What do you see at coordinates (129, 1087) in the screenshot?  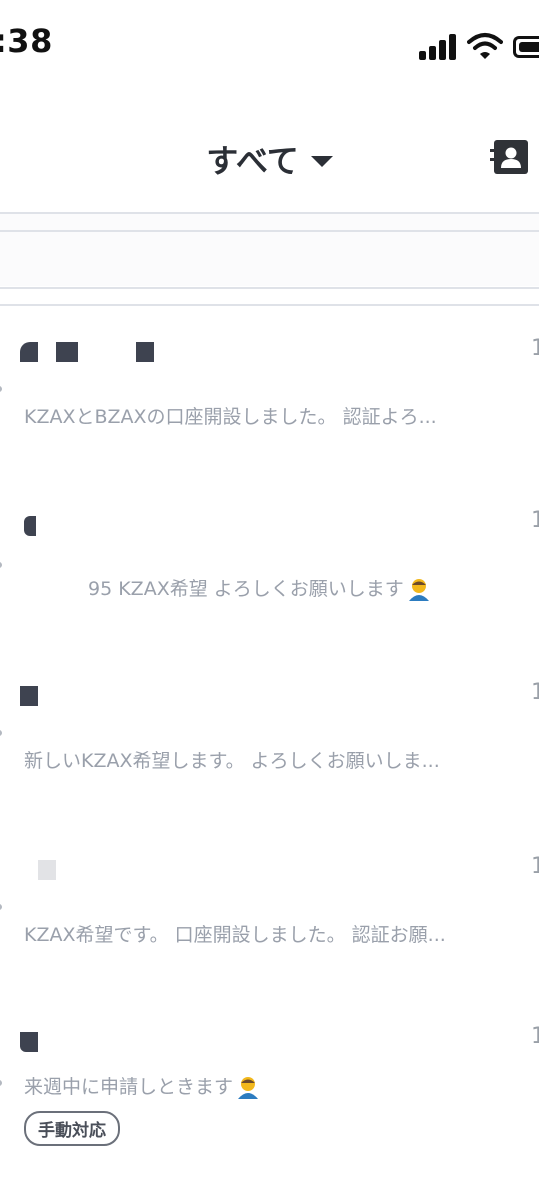 I see `chat-preview-text: 来週中に申請しときます` at bounding box center [129, 1087].